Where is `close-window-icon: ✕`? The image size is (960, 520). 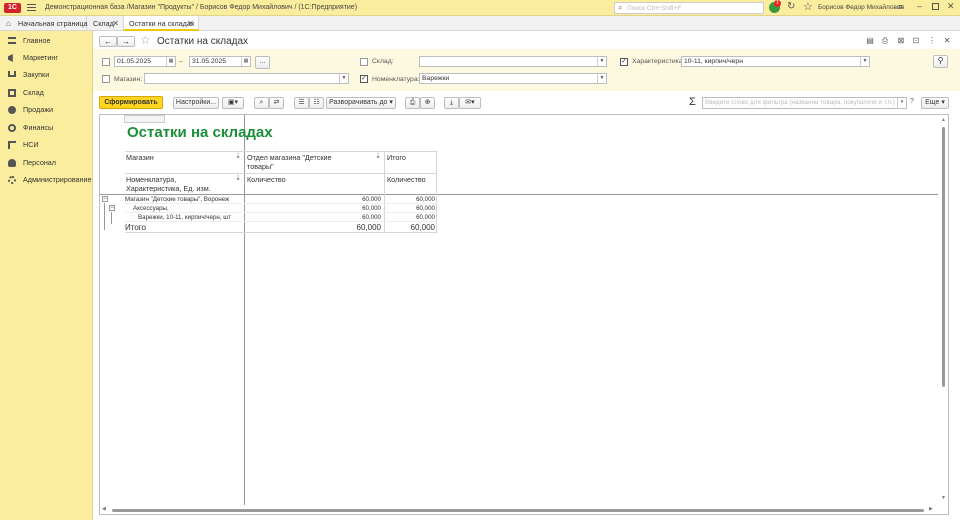 close-window-icon: ✕ is located at coordinates (951, 6).